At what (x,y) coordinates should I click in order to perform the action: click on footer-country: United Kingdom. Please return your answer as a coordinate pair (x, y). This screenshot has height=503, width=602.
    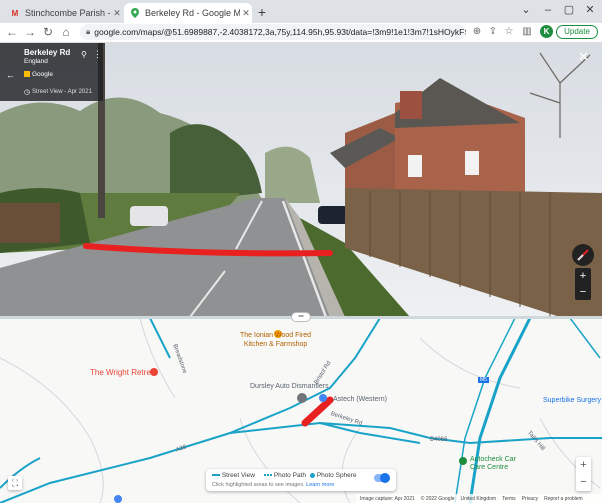
    Looking at the image, I should click on (478, 499).